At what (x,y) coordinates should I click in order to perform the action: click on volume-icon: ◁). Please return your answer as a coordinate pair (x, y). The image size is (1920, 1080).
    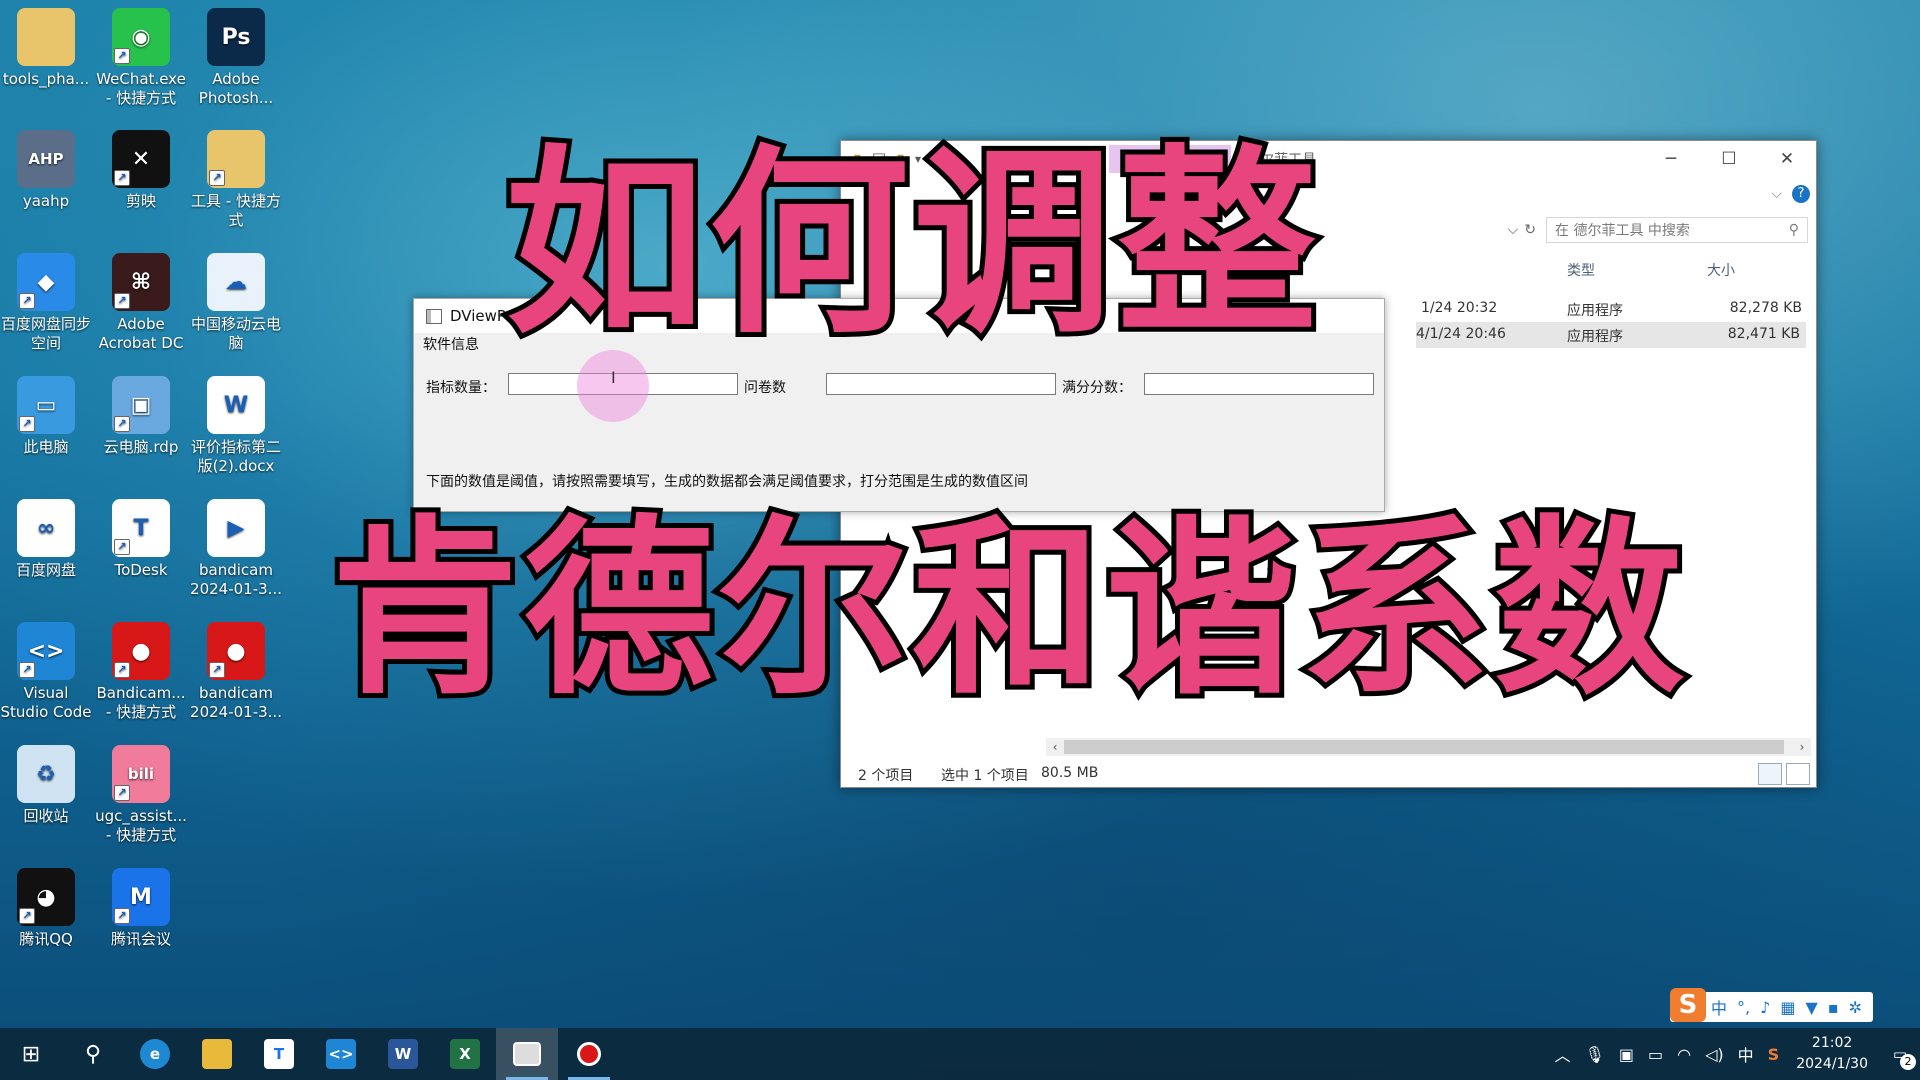
    Looking at the image, I should click on (1714, 1054).